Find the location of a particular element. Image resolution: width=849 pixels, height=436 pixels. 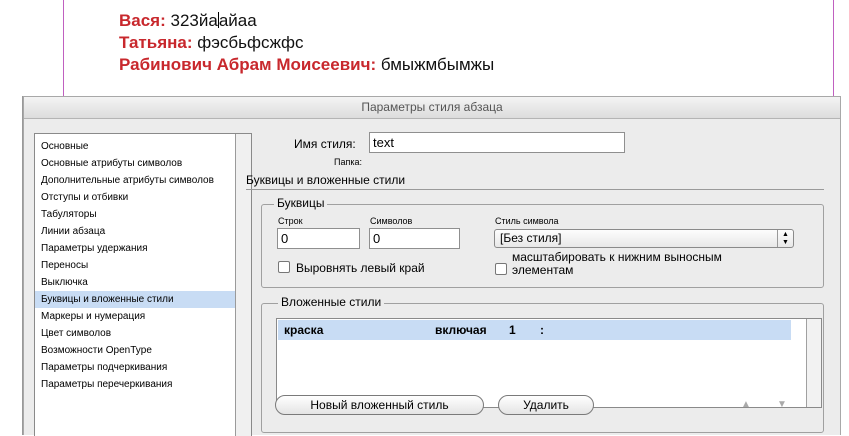

doc-line-2: Татьяна: фэсбьфсжфс is located at coordinates (211, 43).